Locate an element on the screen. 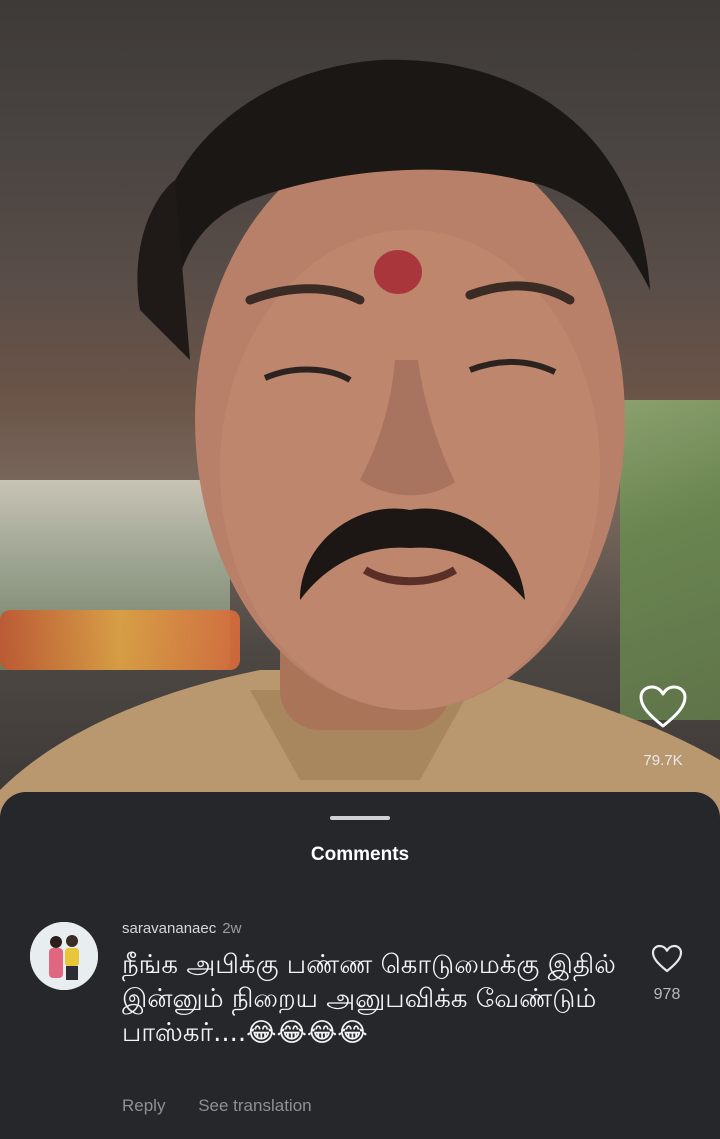 This screenshot has height=1139, width=720. video-like-count: 79.7K is located at coordinates (663, 760).